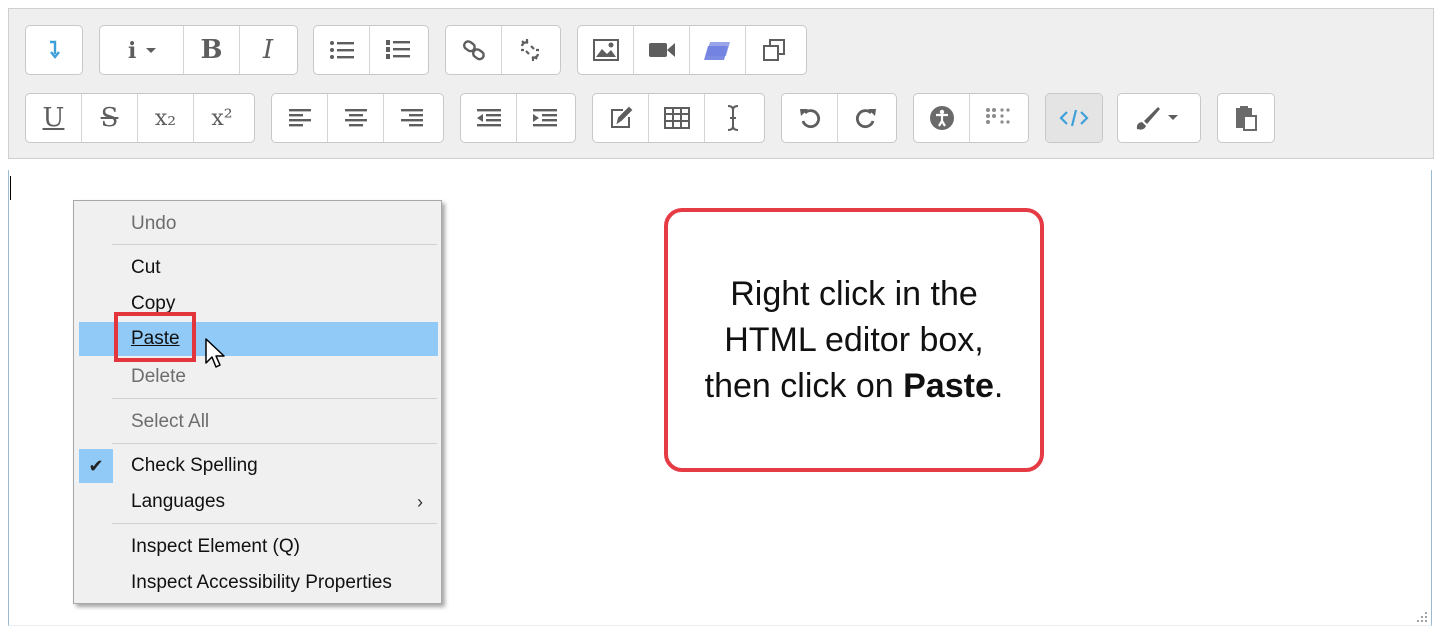 This screenshot has width=1440, height=631. I want to click on toolbar-group-text-style: i B I, so click(198, 50).